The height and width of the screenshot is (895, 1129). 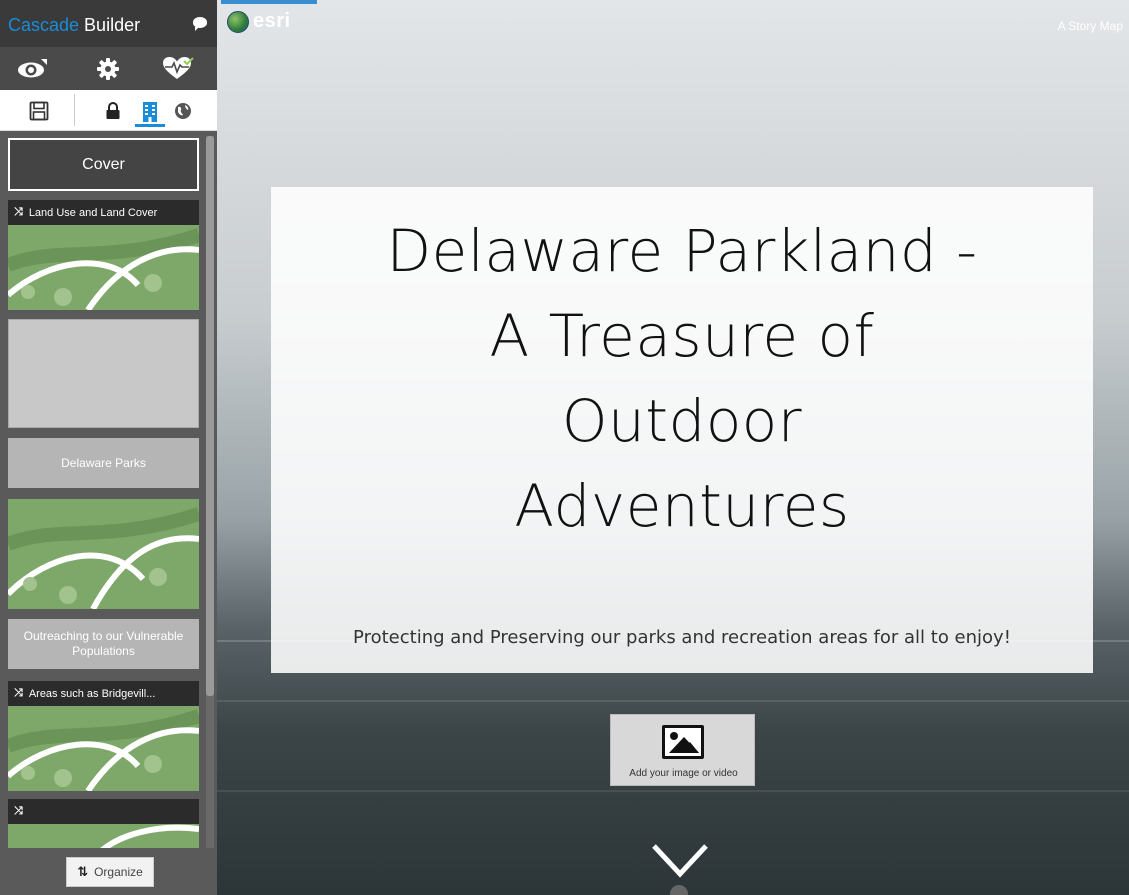 I want to click on builder-title: Cascade Builder, so click(x=74, y=25).